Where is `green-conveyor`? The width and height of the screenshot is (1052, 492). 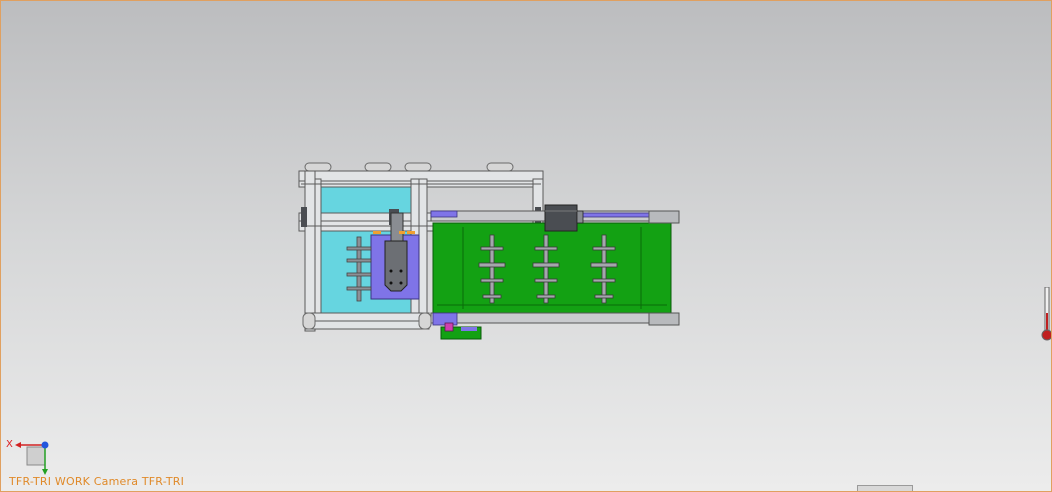 green-conveyor is located at coordinates (552, 268).